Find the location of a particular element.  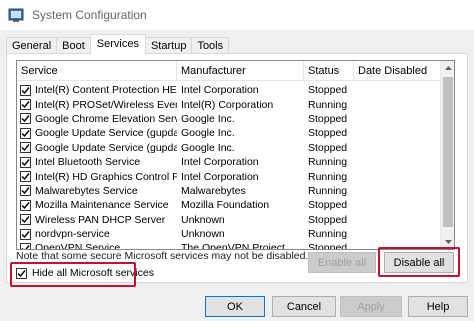

tab-tools: Tools is located at coordinates (210, 45).